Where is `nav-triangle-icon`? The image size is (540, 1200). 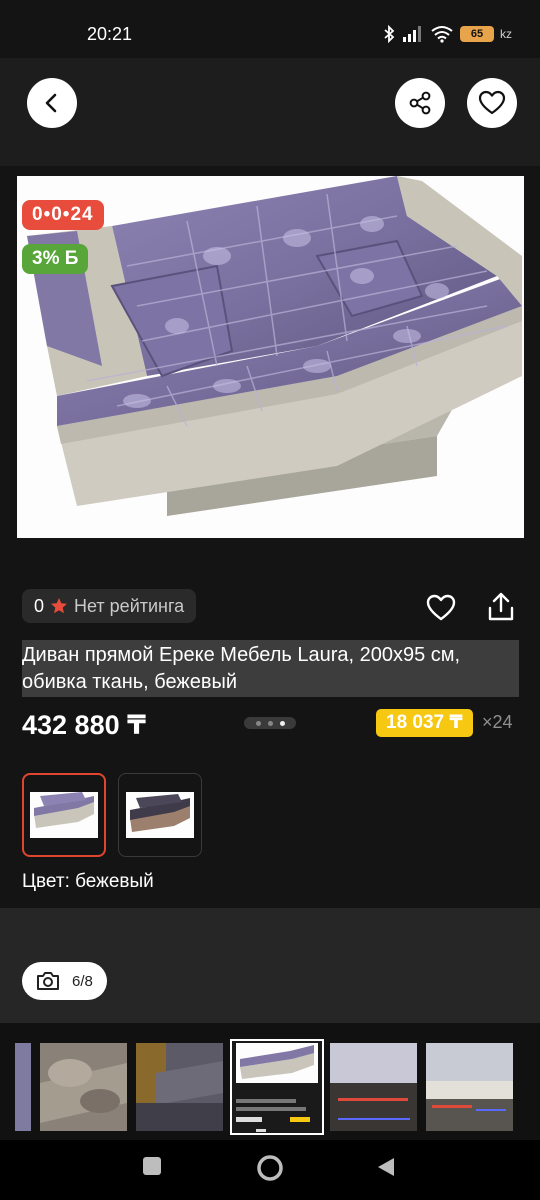 nav-triangle-icon is located at coordinates (386, 1167).